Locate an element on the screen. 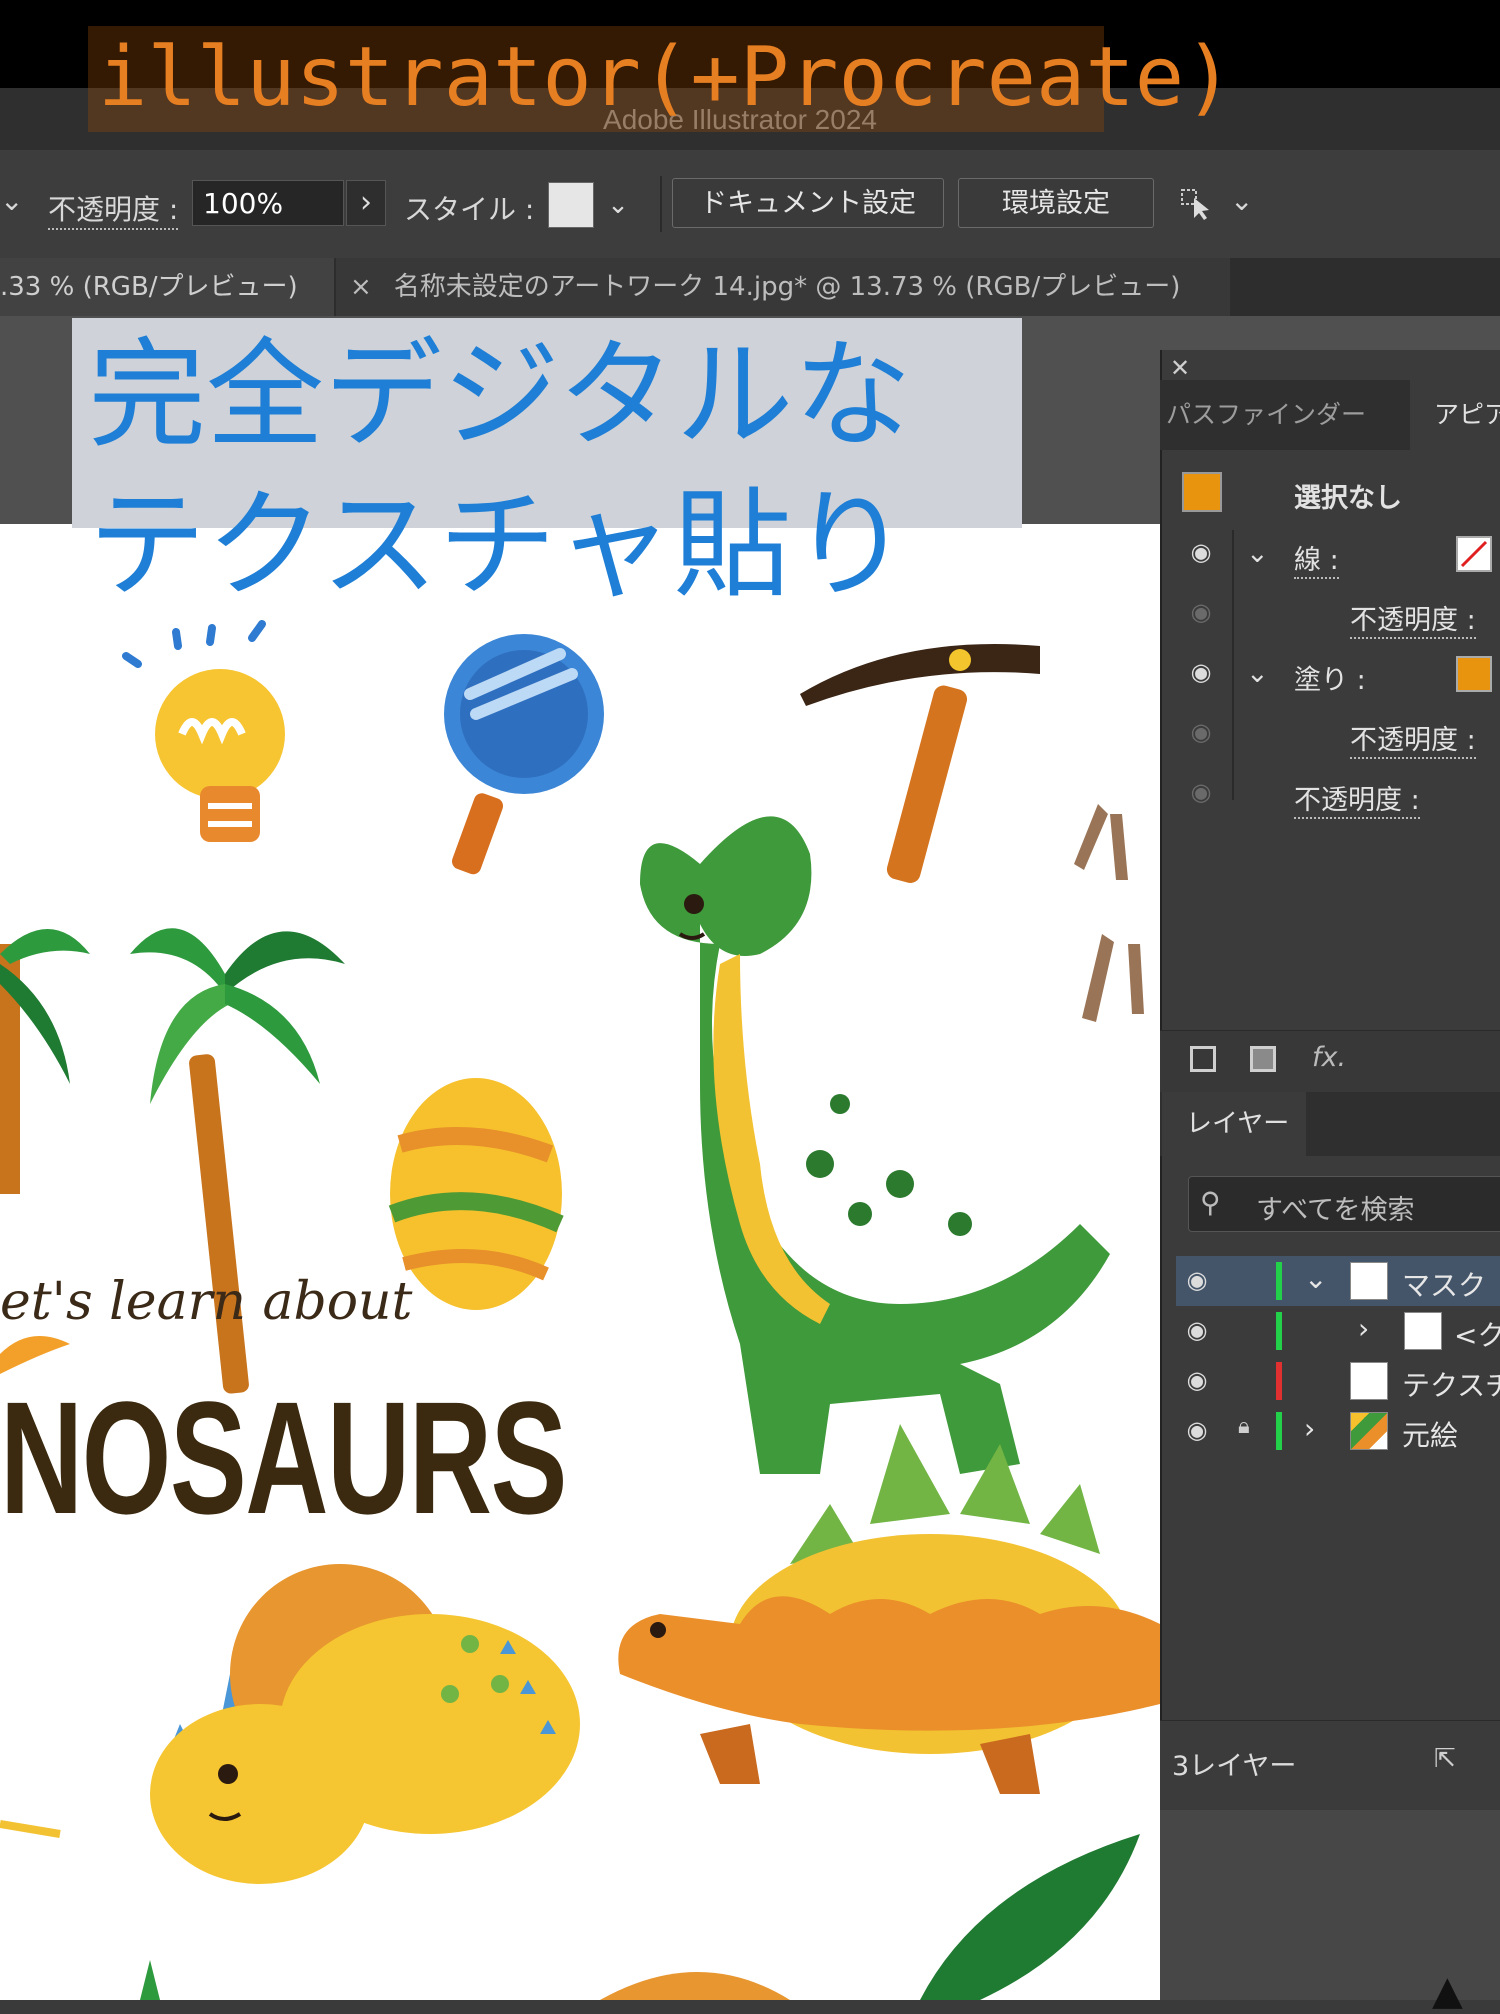 This screenshot has height=2014, width=1500. egg-illustration is located at coordinates (476, 1194).